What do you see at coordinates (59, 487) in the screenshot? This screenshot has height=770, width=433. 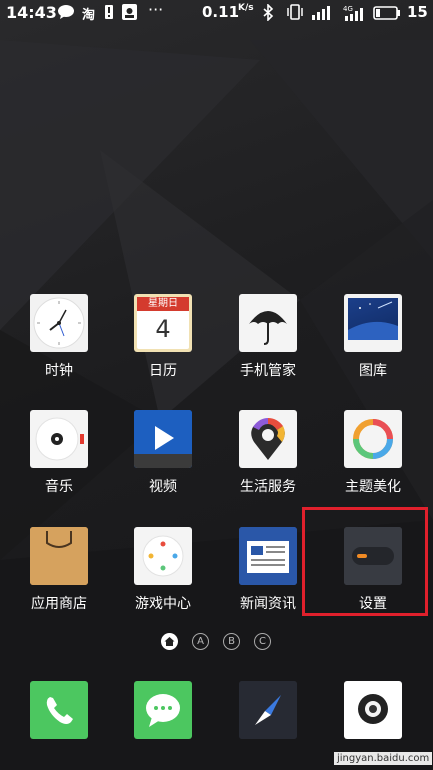 I see `app-label: 音乐` at bounding box center [59, 487].